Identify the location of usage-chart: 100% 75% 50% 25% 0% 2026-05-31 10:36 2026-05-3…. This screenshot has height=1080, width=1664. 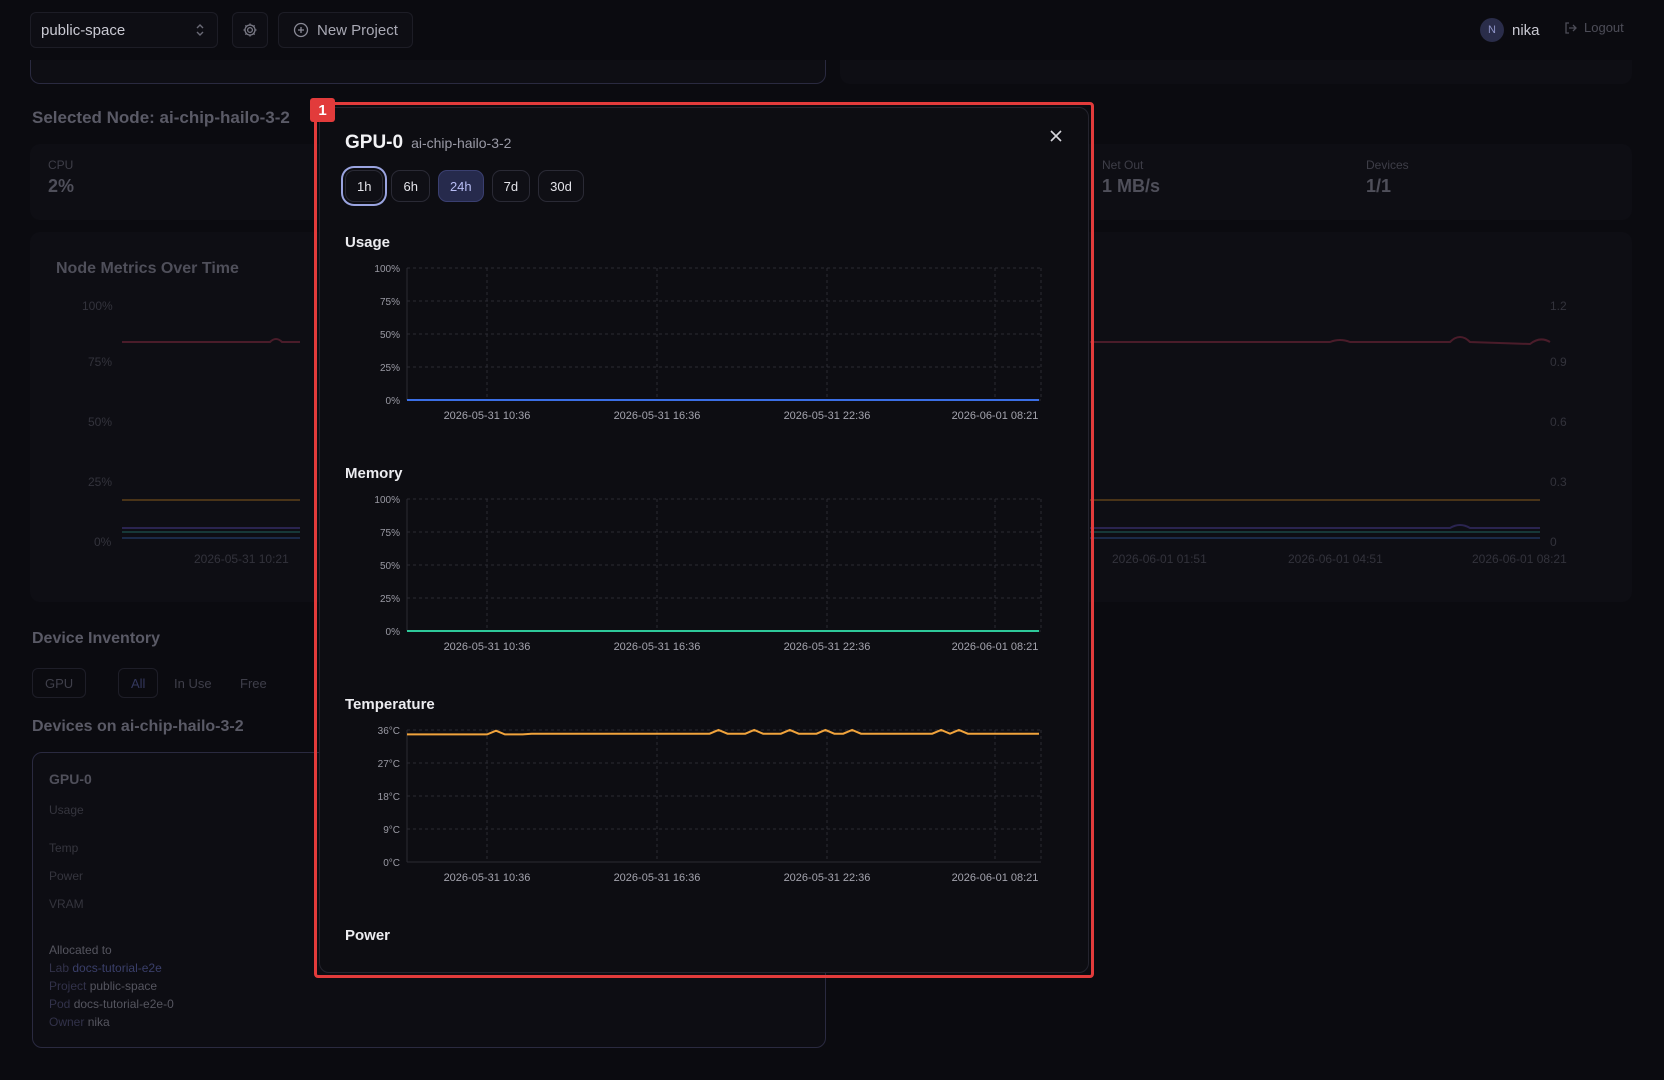
(708, 343).